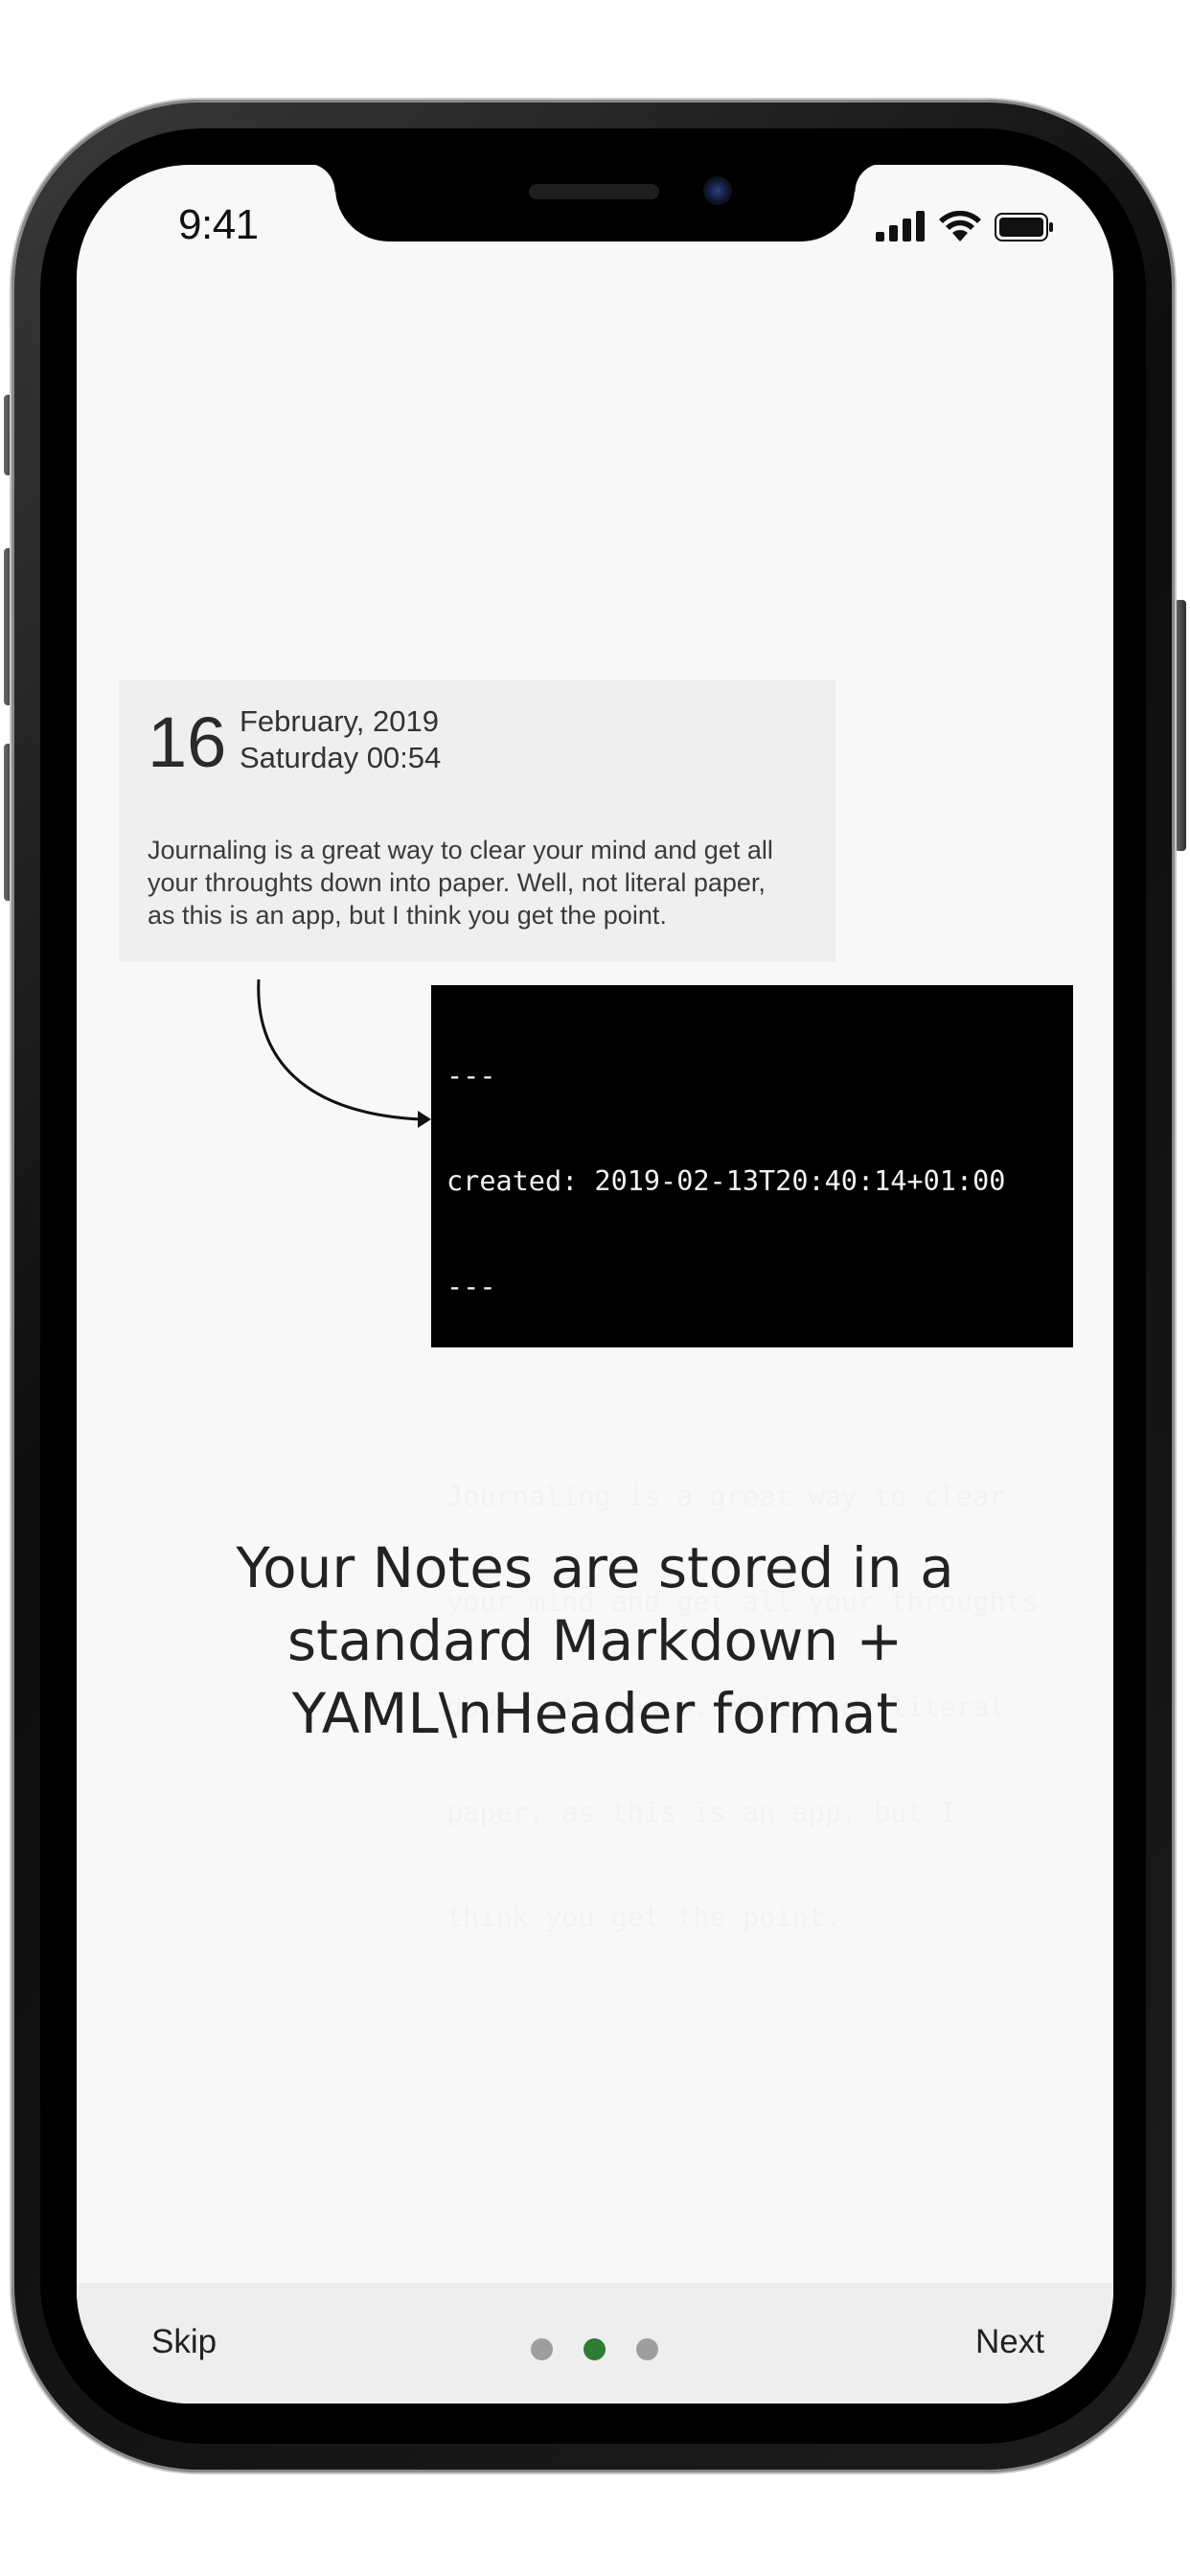  Describe the element at coordinates (960, 226) in the screenshot. I see `wifi-icon` at that location.